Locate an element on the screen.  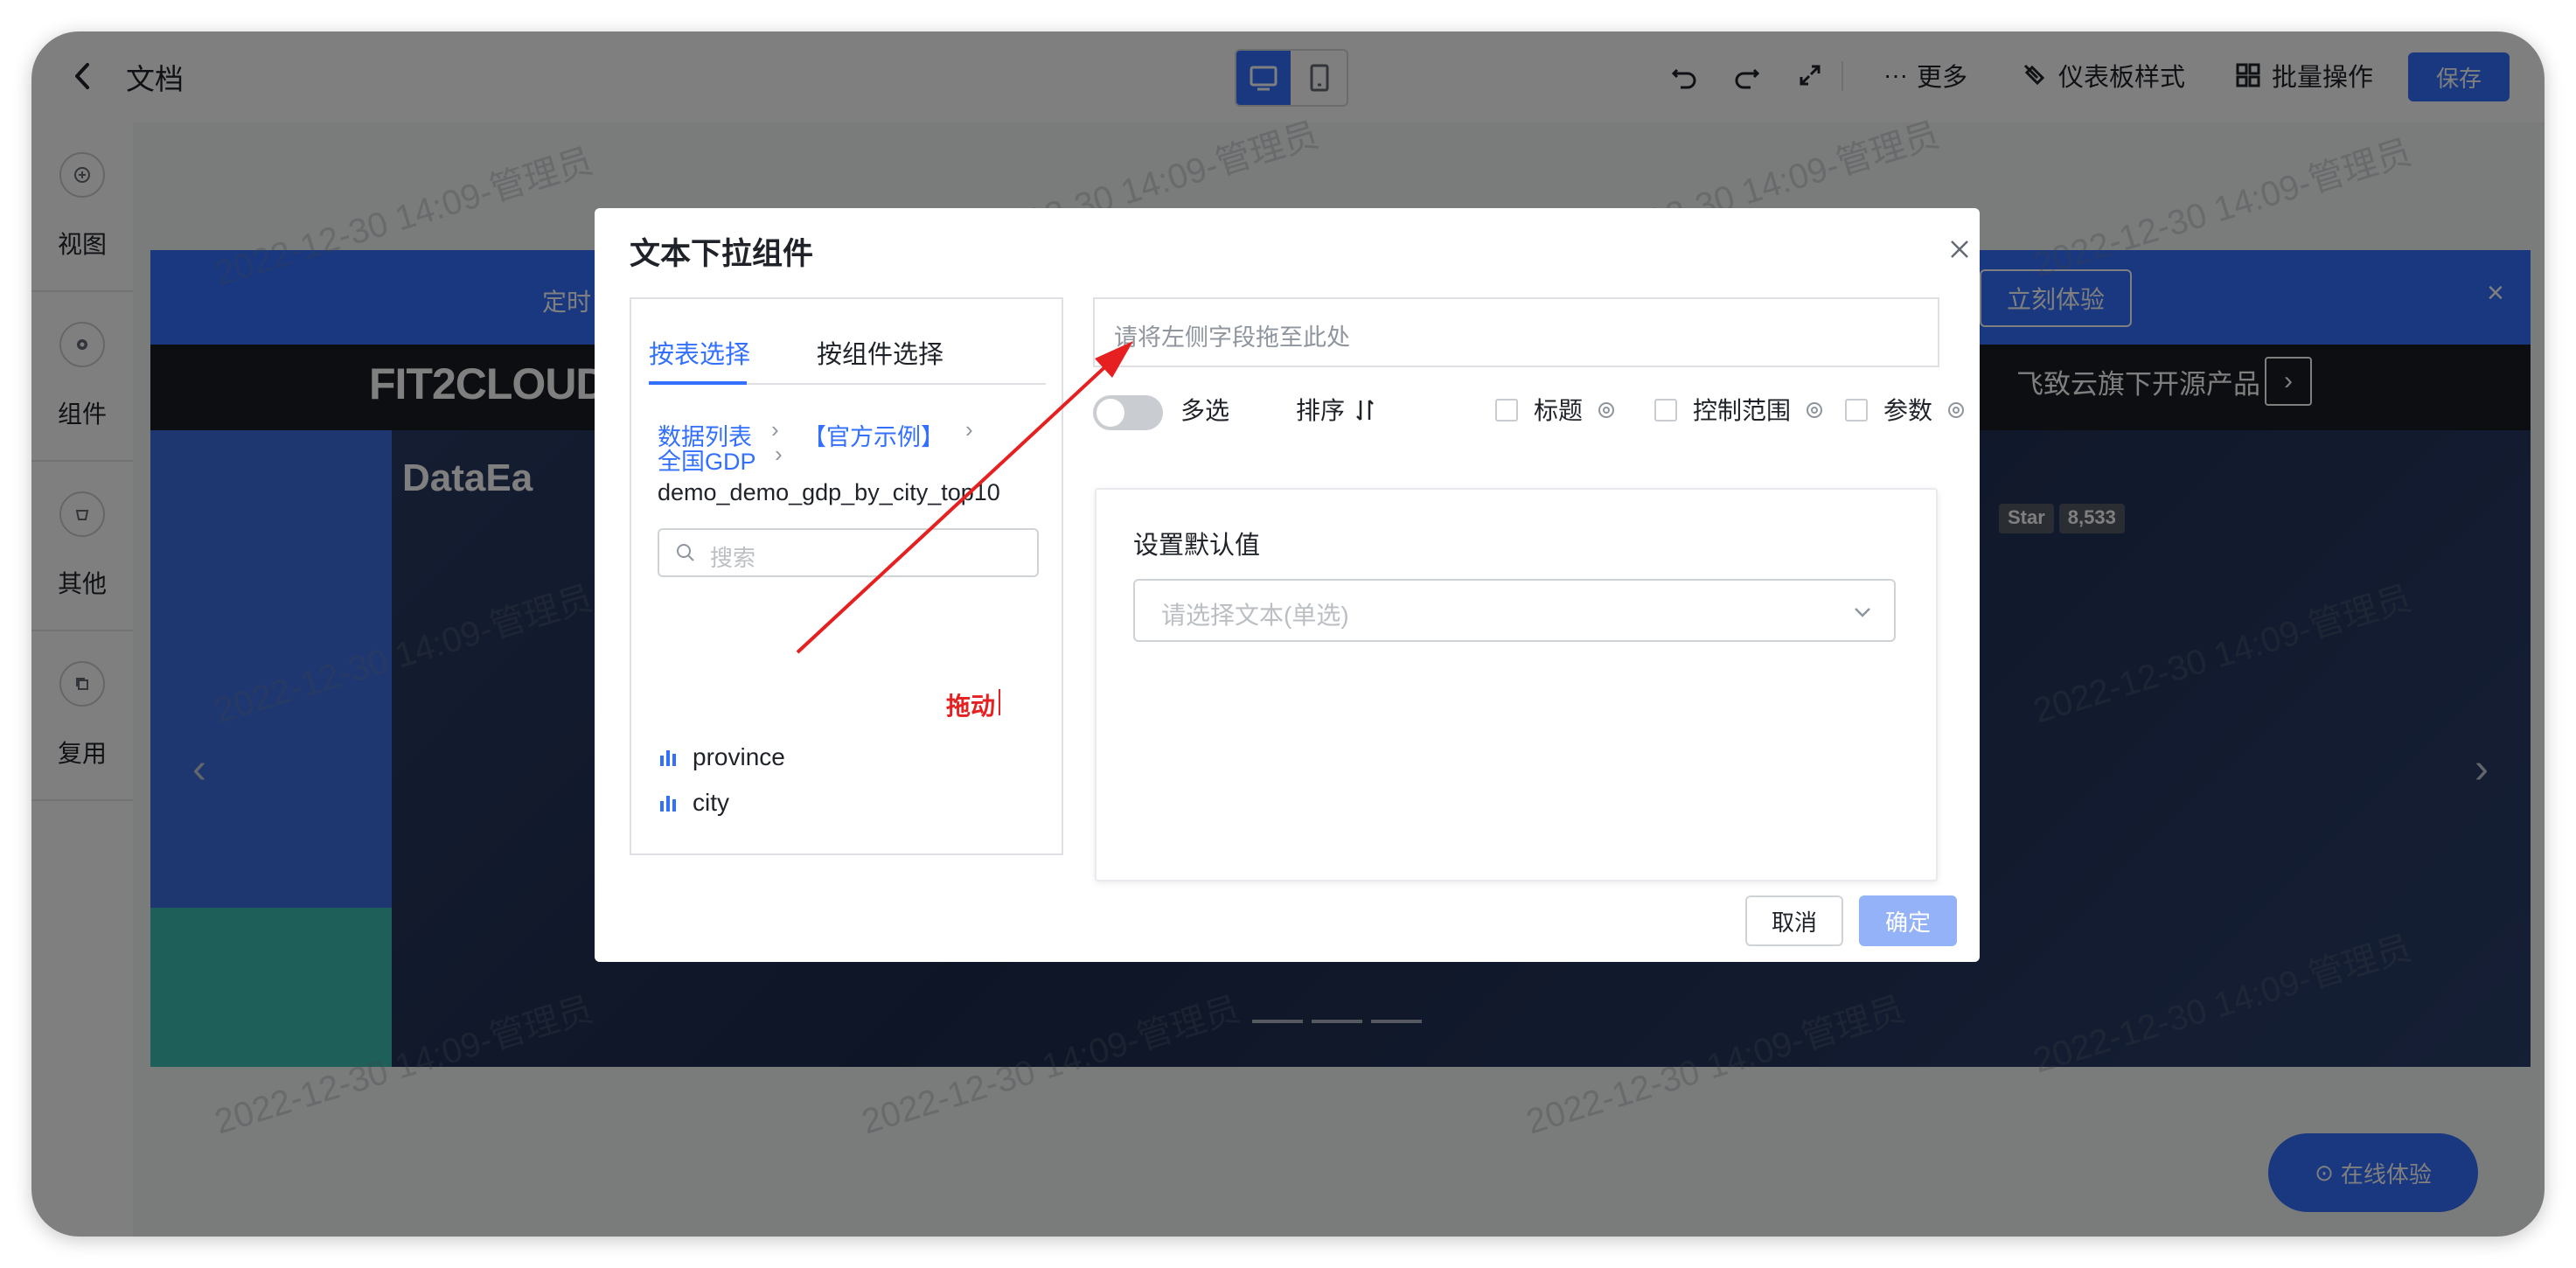
field-label: city is located at coordinates (711, 803).